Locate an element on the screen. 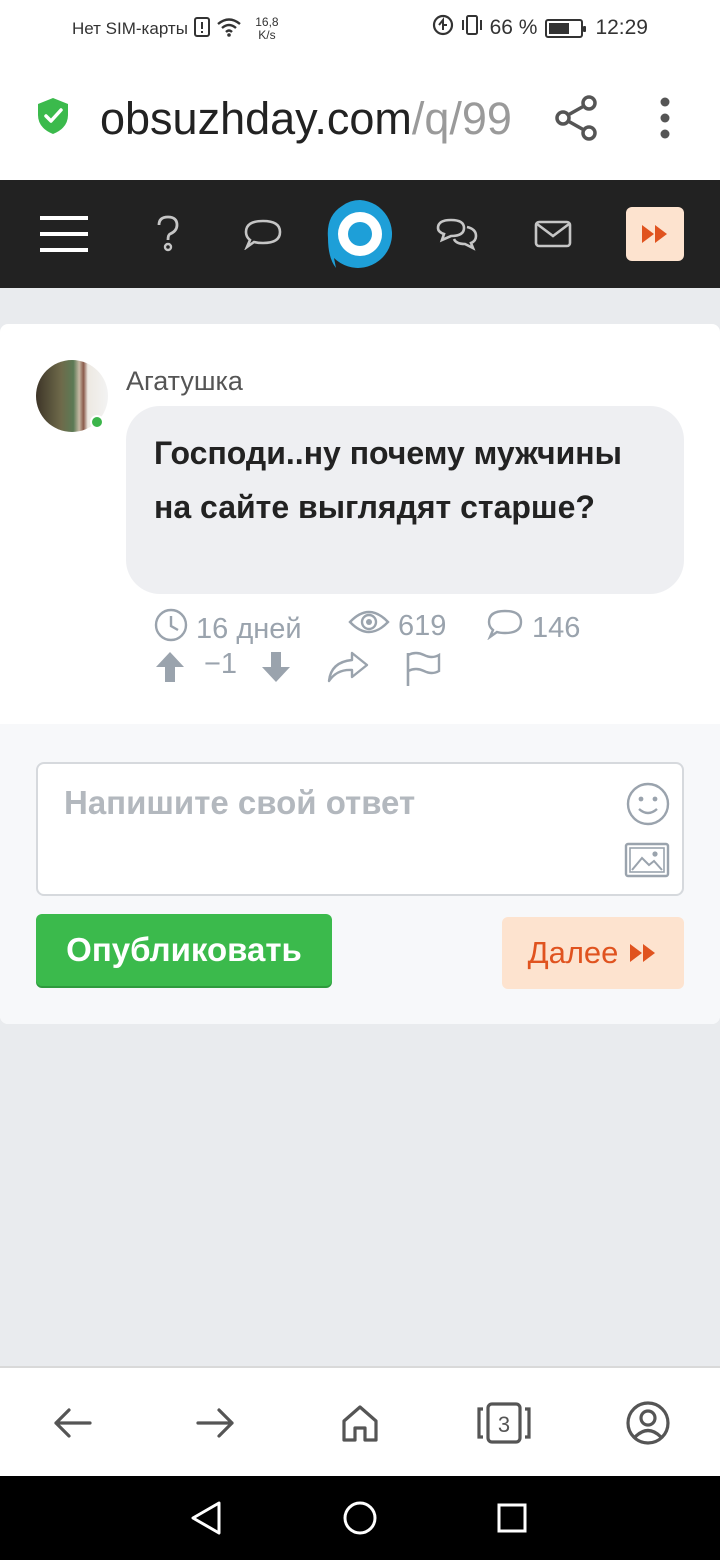  status-left: Нет SIM-карты 16,8 K/s is located at coordinates (177, 29).